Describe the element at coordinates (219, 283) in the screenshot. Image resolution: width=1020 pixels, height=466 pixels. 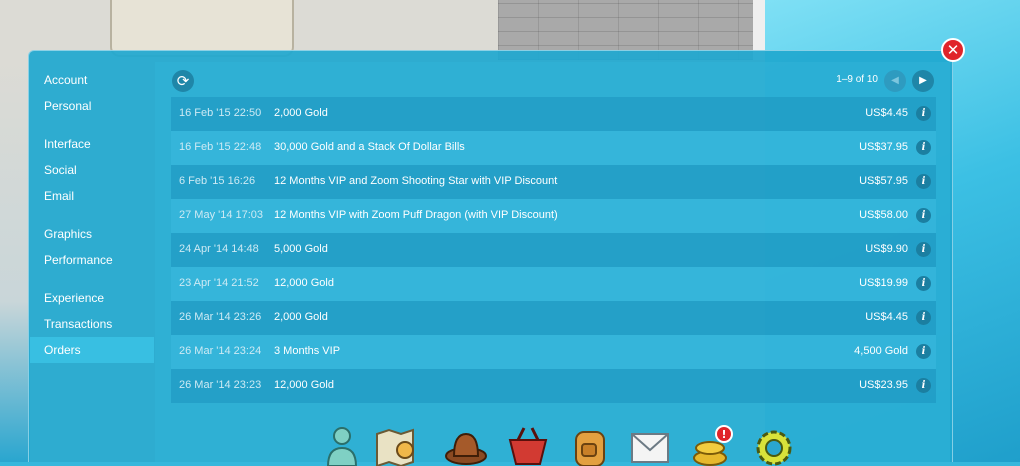
I see `order-date: 23 Apr '14 21:52` at that location.